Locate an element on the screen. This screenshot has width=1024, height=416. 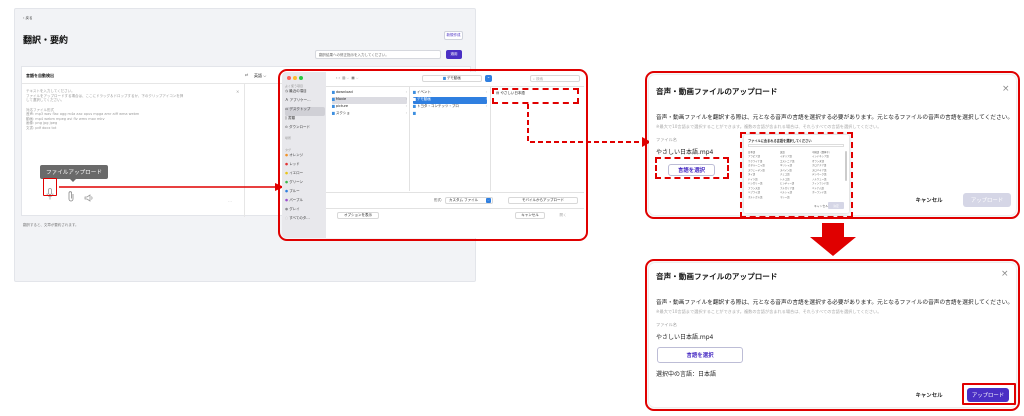
folder-row: ▆ Movie › is located at coordinates (369, 100).